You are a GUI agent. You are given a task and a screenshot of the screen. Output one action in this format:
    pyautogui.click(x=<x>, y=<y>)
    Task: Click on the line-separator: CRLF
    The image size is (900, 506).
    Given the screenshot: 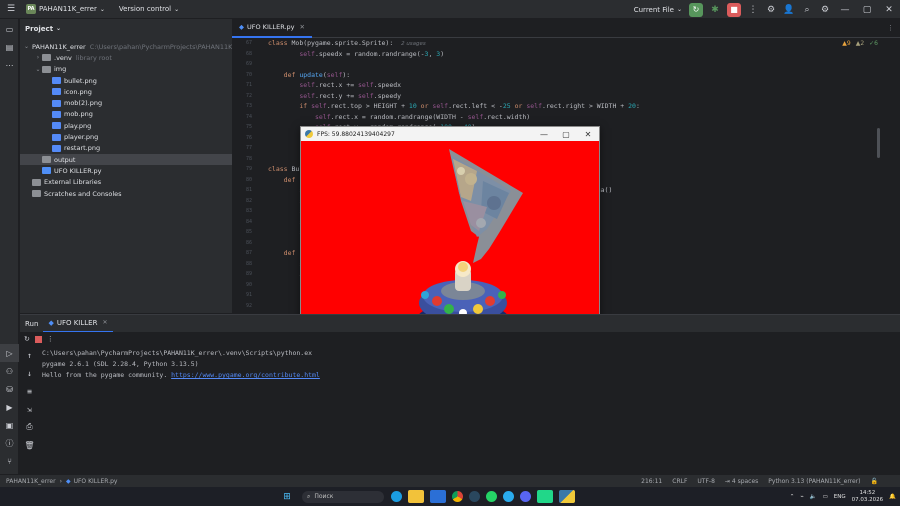 What is the action you would take?
    pyautogui.click(x=679, y=481)
    